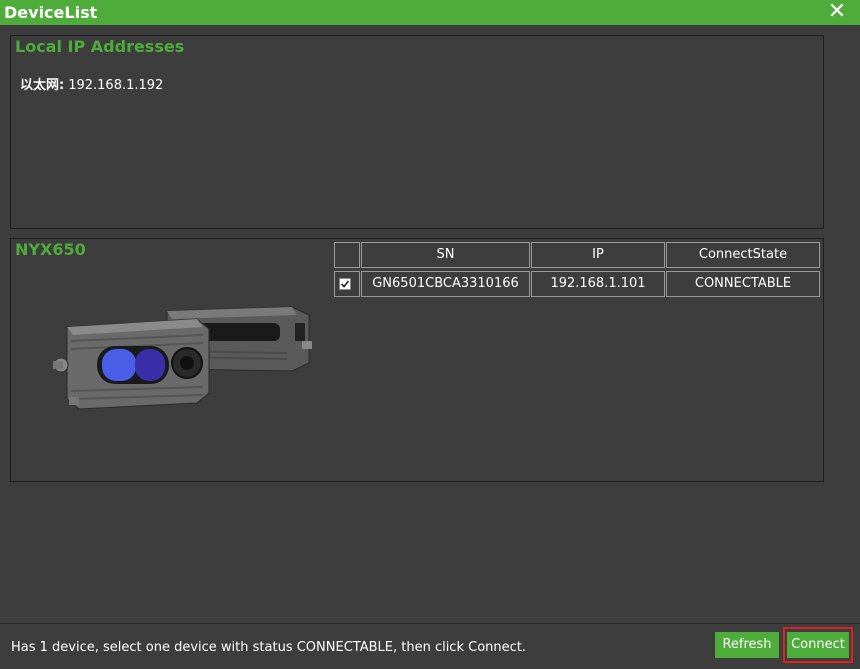 Image resolution: width=860 pixels, height=669 pixels. Describe the element at coordinates (818, 645) in the screenshot. I see `connect-button: Connect` at that location.